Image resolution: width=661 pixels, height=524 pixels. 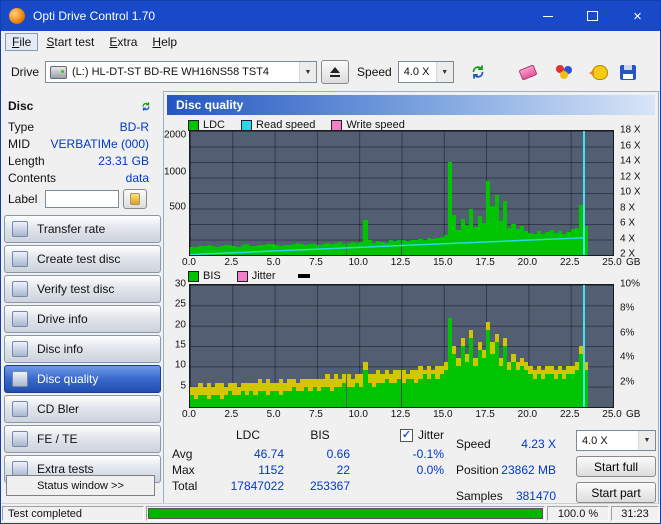 I want to click on maximize-button, so click(x=592, y=16).